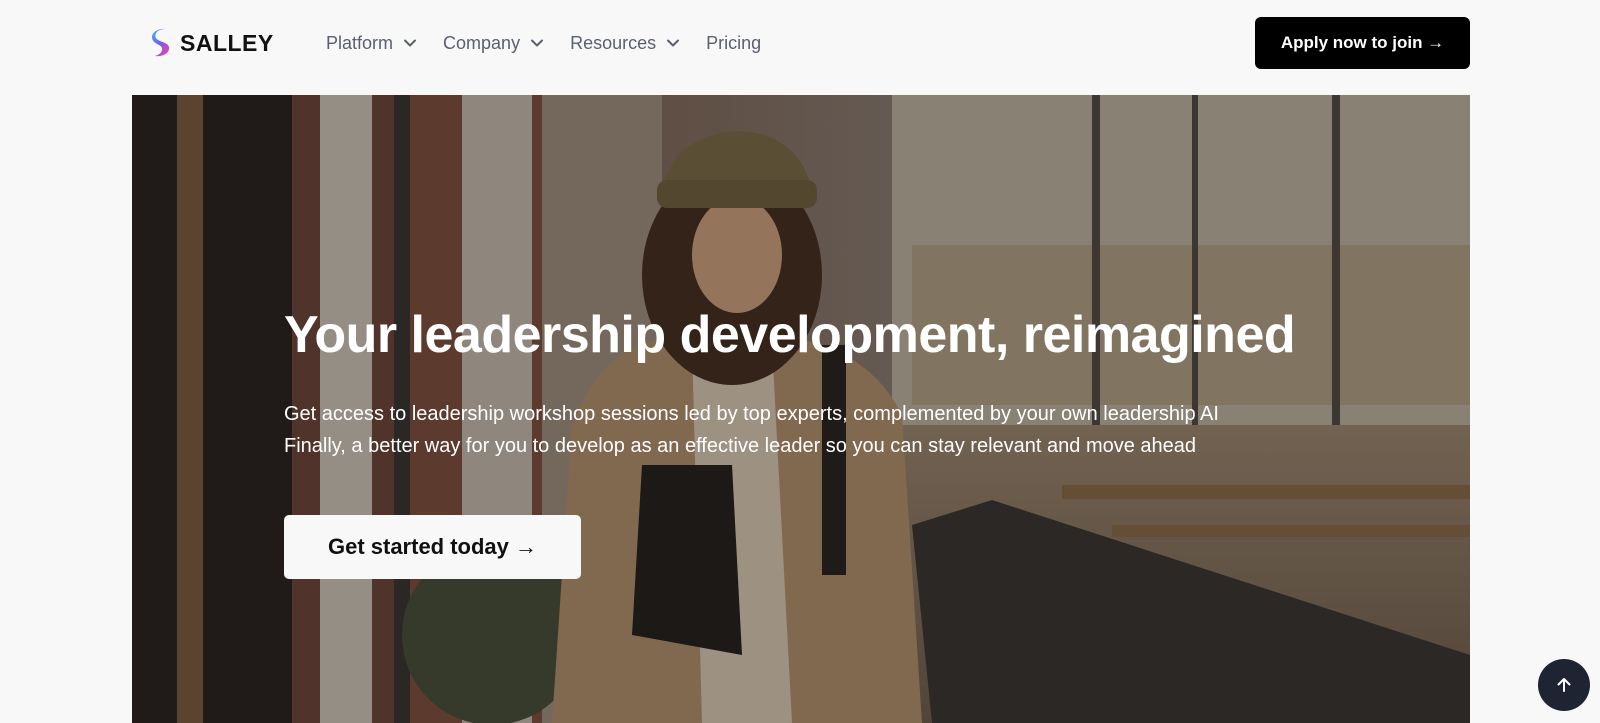 Image resolution: width=1600 pixels, height=723 pixels. I want to click on hero-title: Your leadership development, reimagined, so click(790, 335).